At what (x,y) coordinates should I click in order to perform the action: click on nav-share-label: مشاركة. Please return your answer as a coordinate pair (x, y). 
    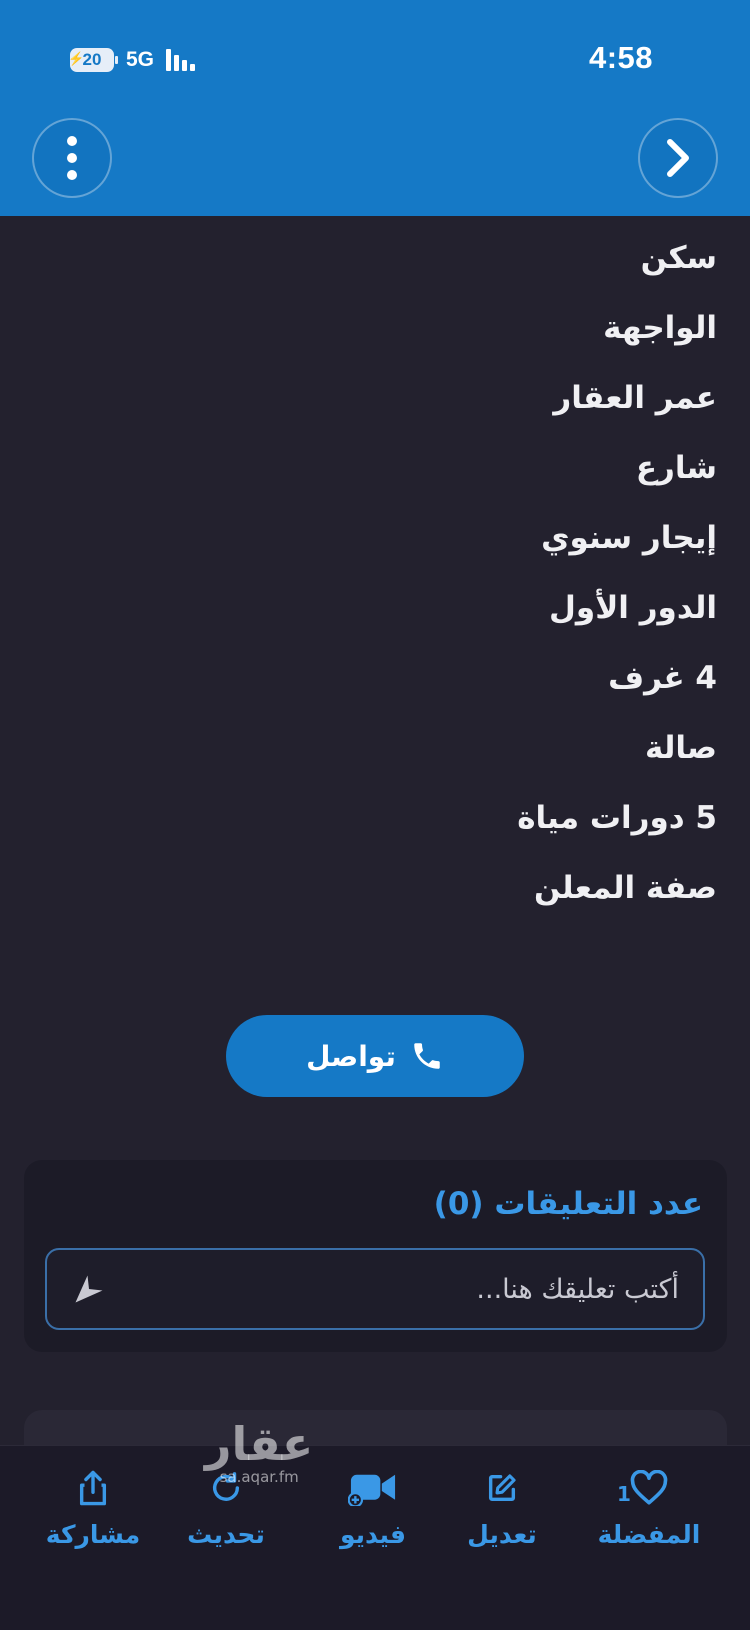
    Looking at the image, I should click on (93, 1534).